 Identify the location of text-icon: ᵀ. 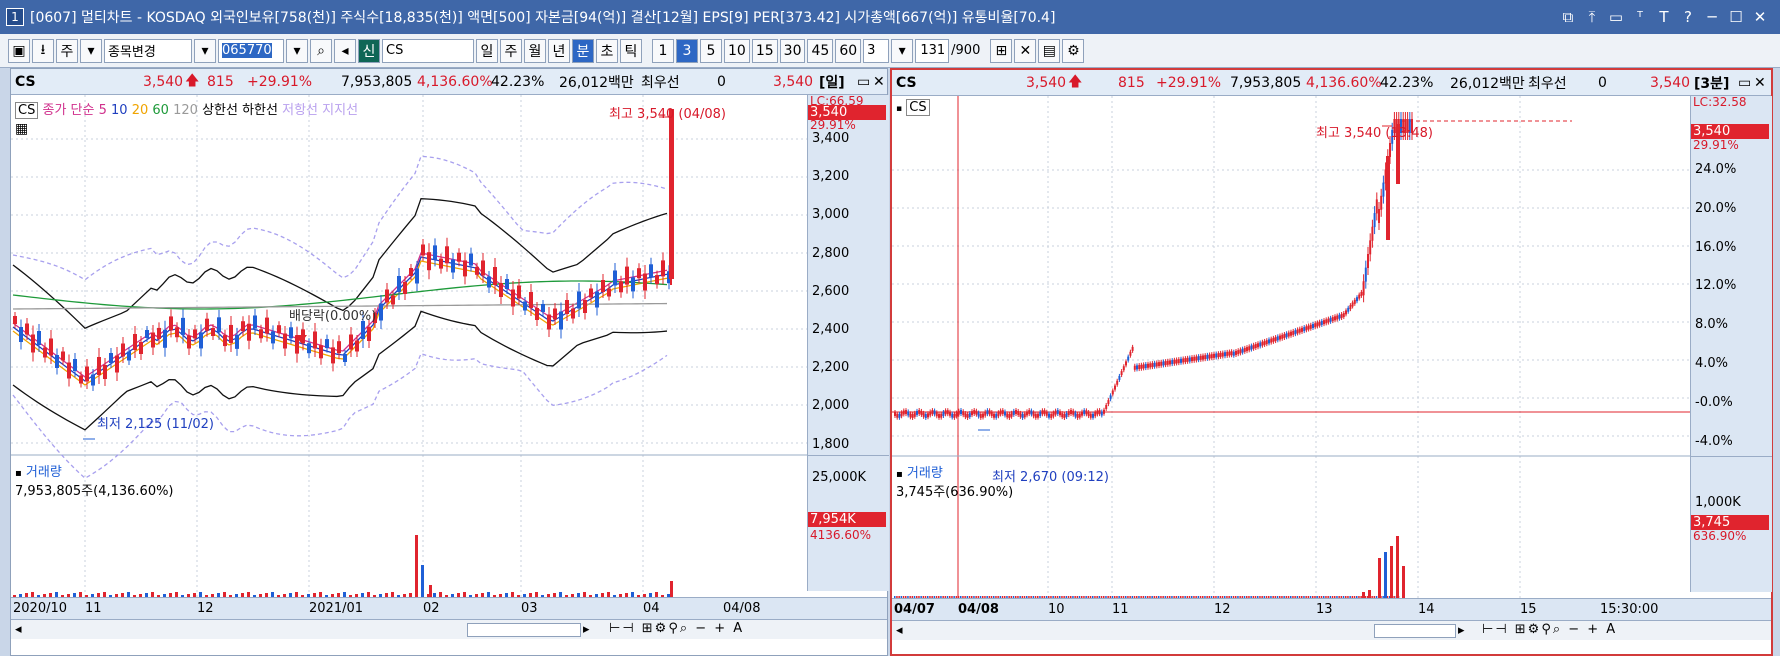
(1640, 17).